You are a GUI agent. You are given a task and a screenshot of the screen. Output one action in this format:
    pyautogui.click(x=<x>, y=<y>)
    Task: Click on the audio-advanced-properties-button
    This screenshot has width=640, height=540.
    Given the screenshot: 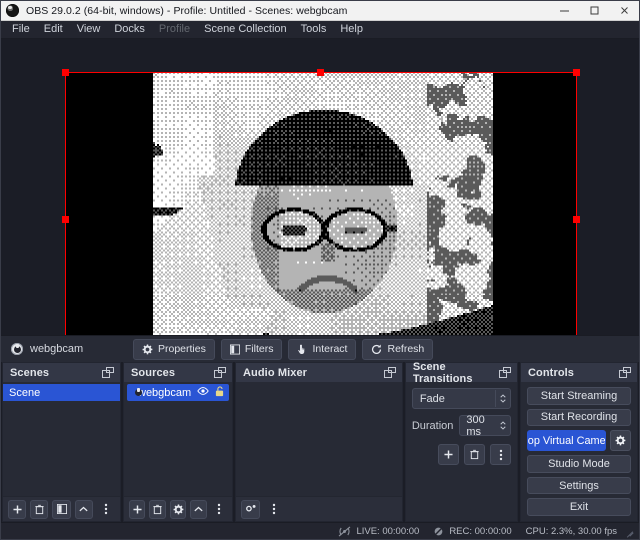 What is the action you would take?
    pyautogui.click(x=250, y=509)
    